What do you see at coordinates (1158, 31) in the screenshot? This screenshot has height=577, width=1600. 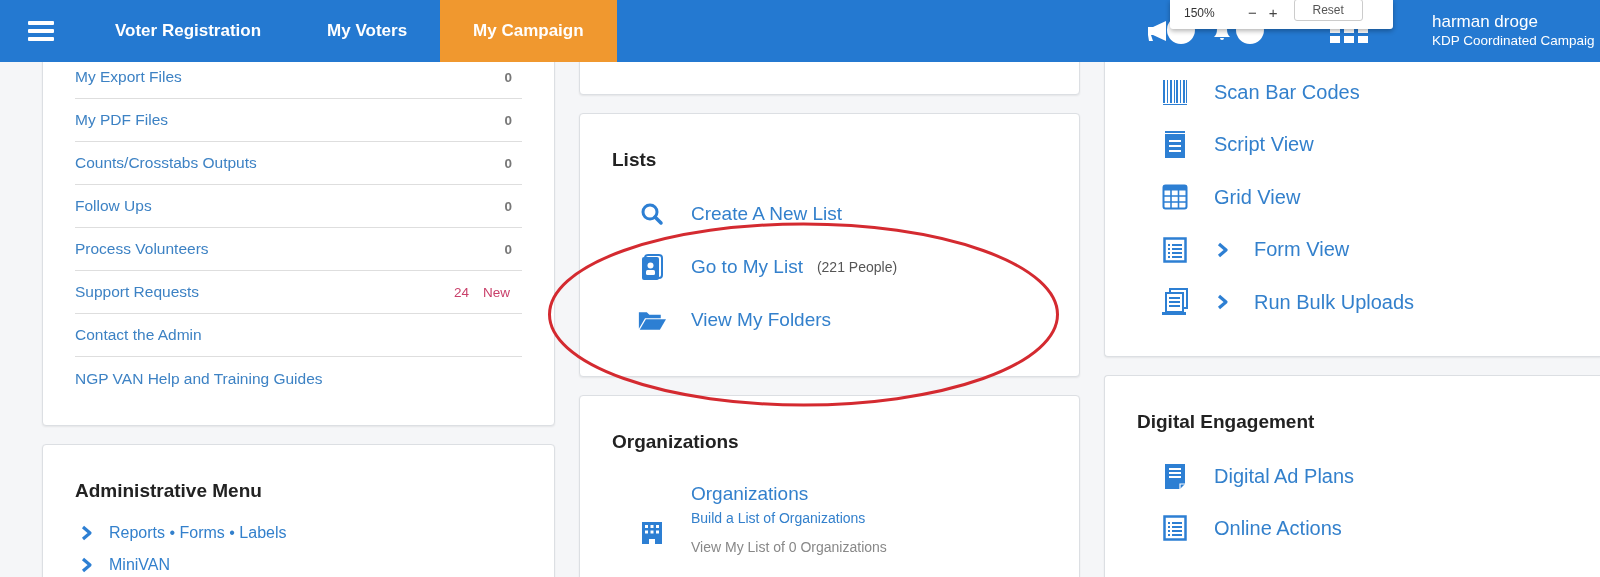 I see `megaphone-icon` at bounding box center [1158, 31].